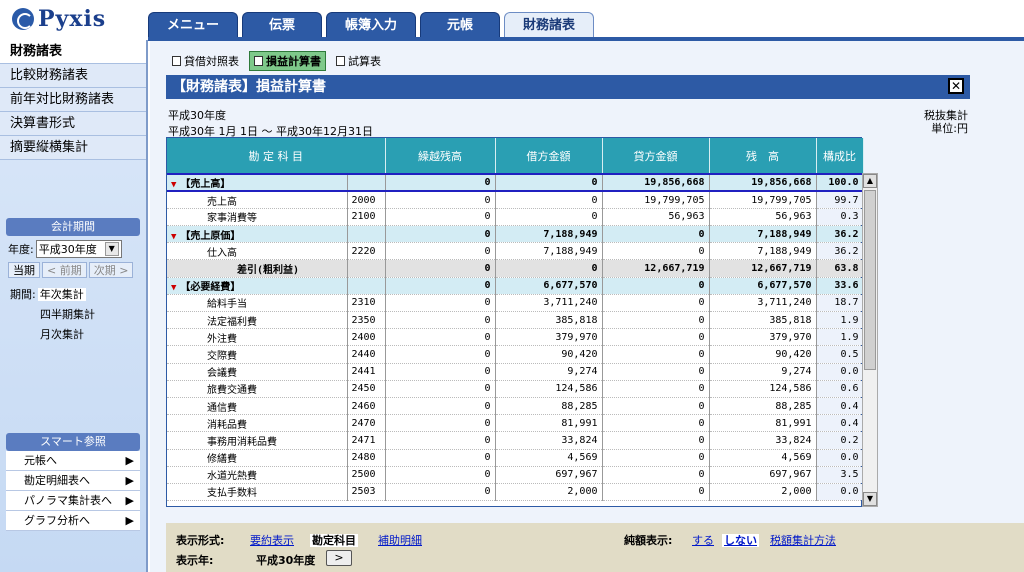  I want to click on debit-amount-cell: 697,967, so click(549, 475).